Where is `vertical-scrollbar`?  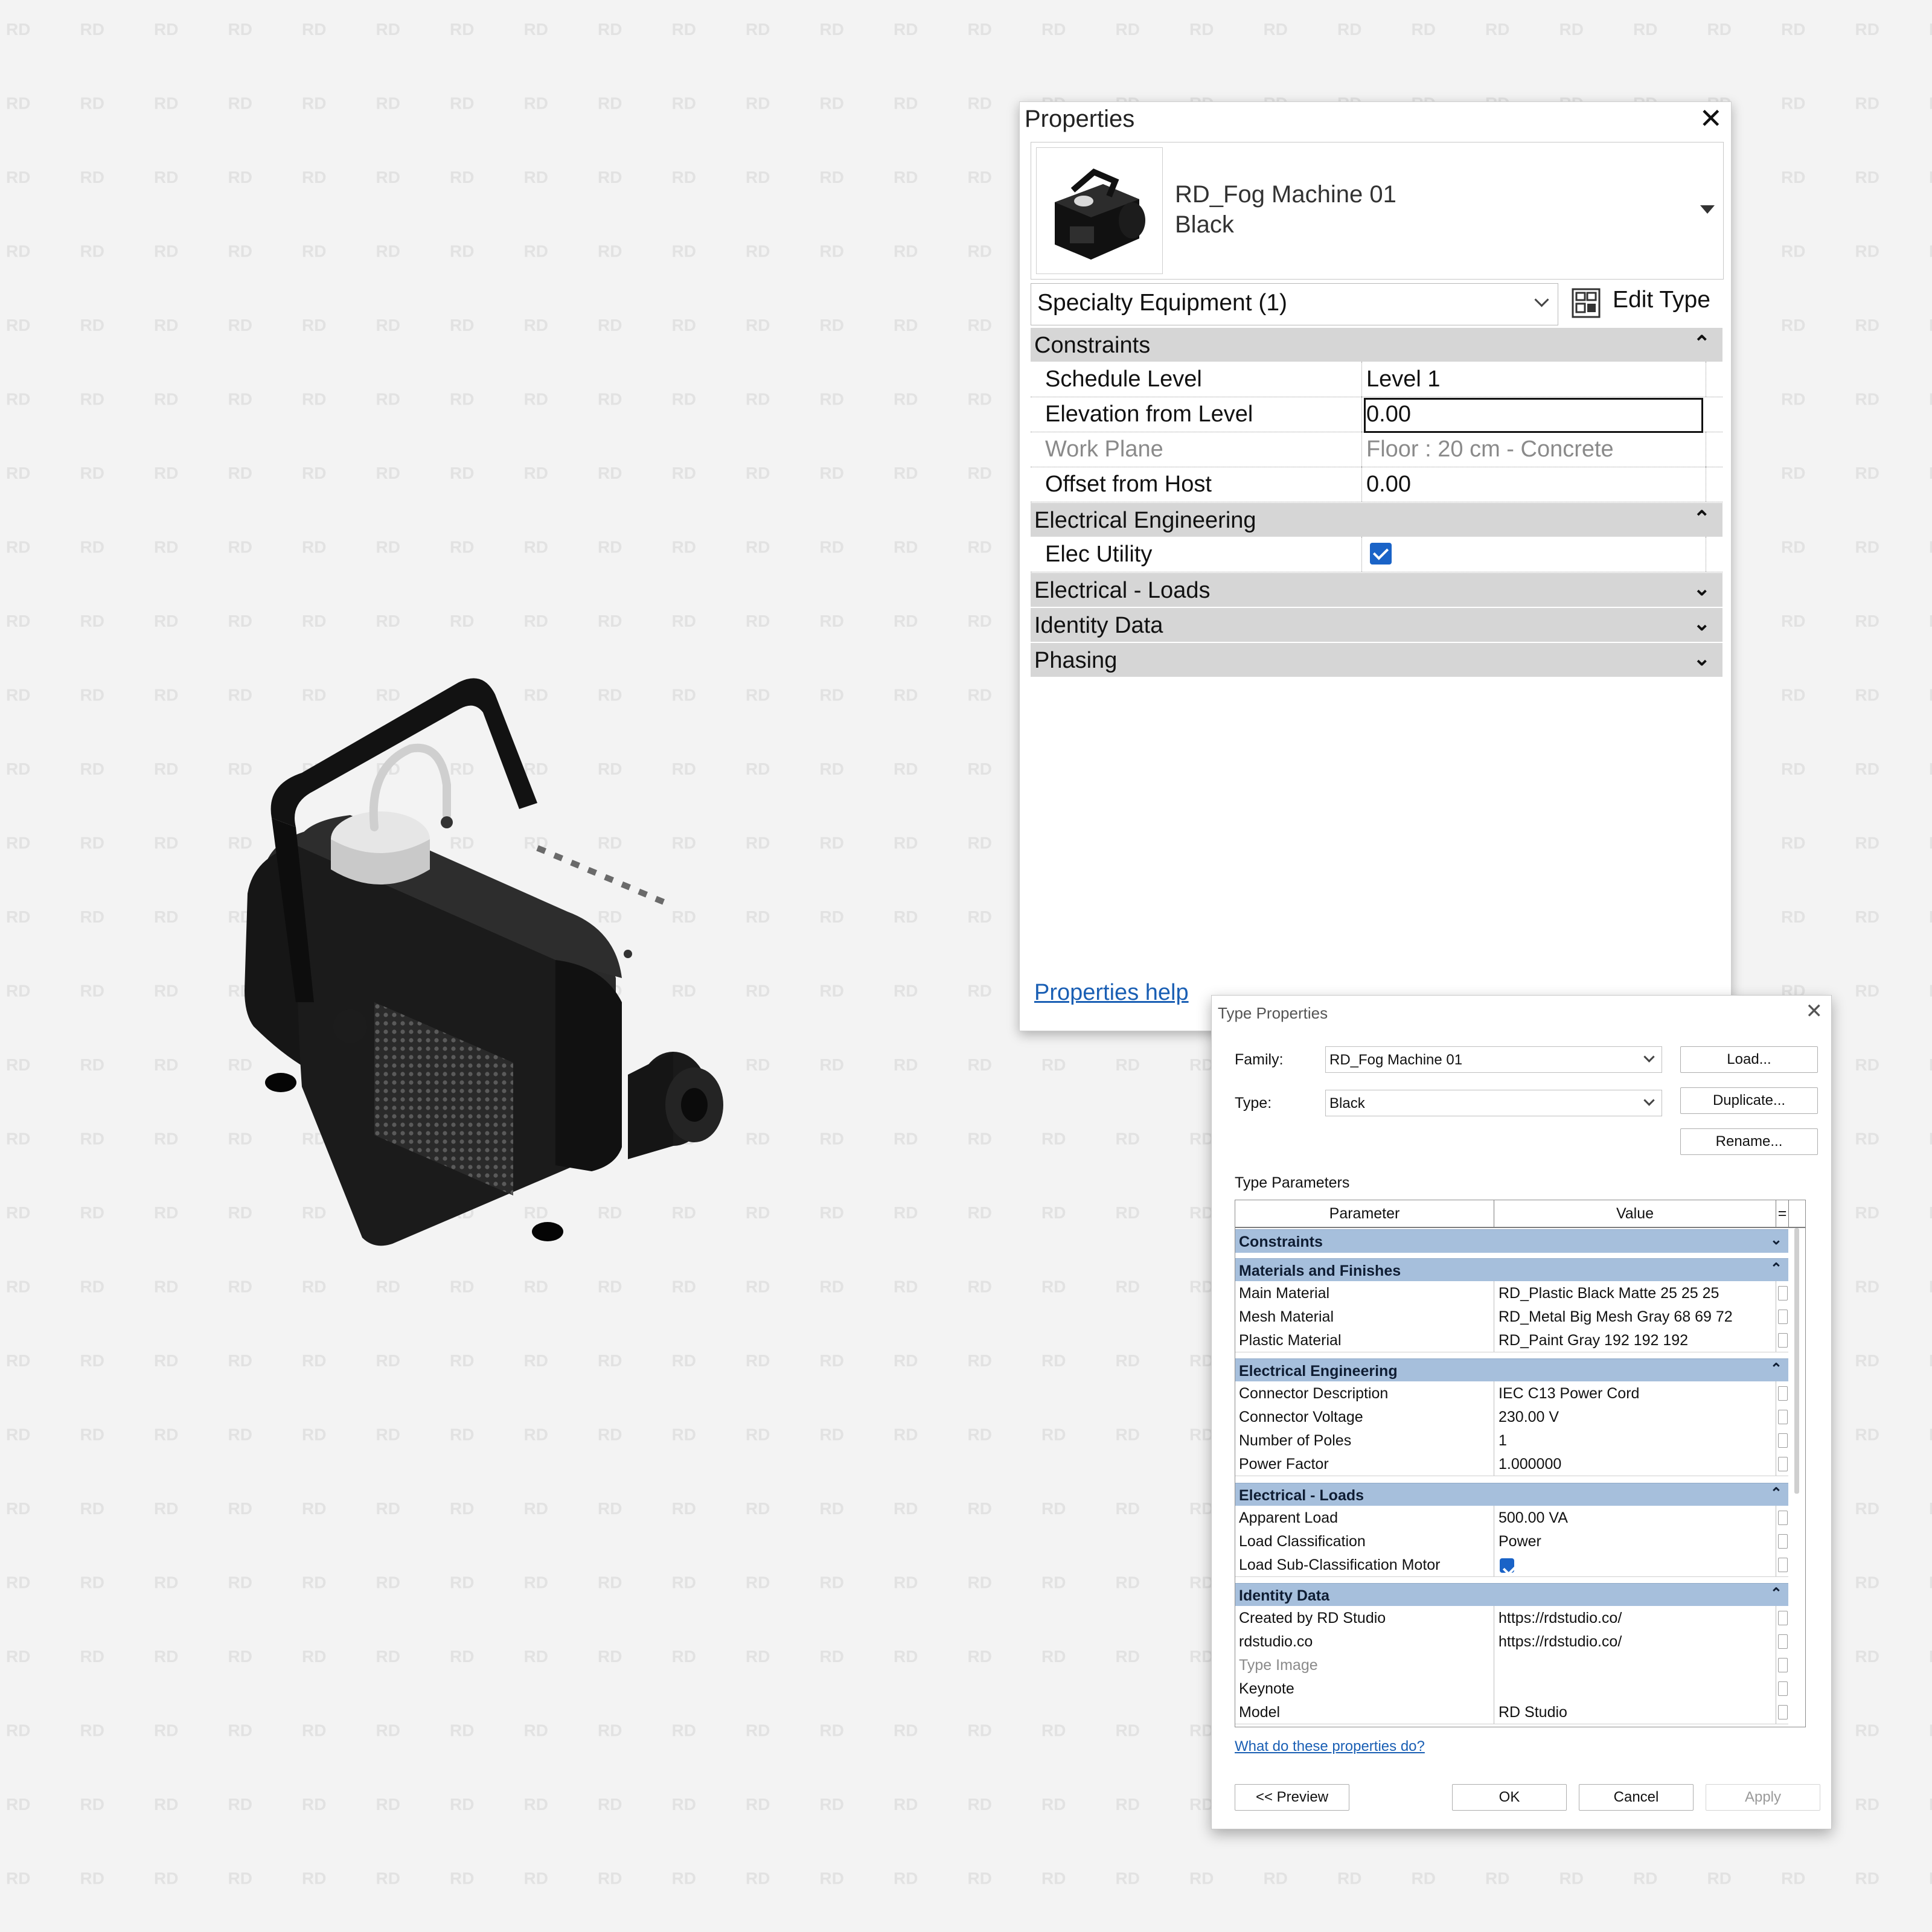
vertical-scrollbar is located at coordinates (1797, 1475).